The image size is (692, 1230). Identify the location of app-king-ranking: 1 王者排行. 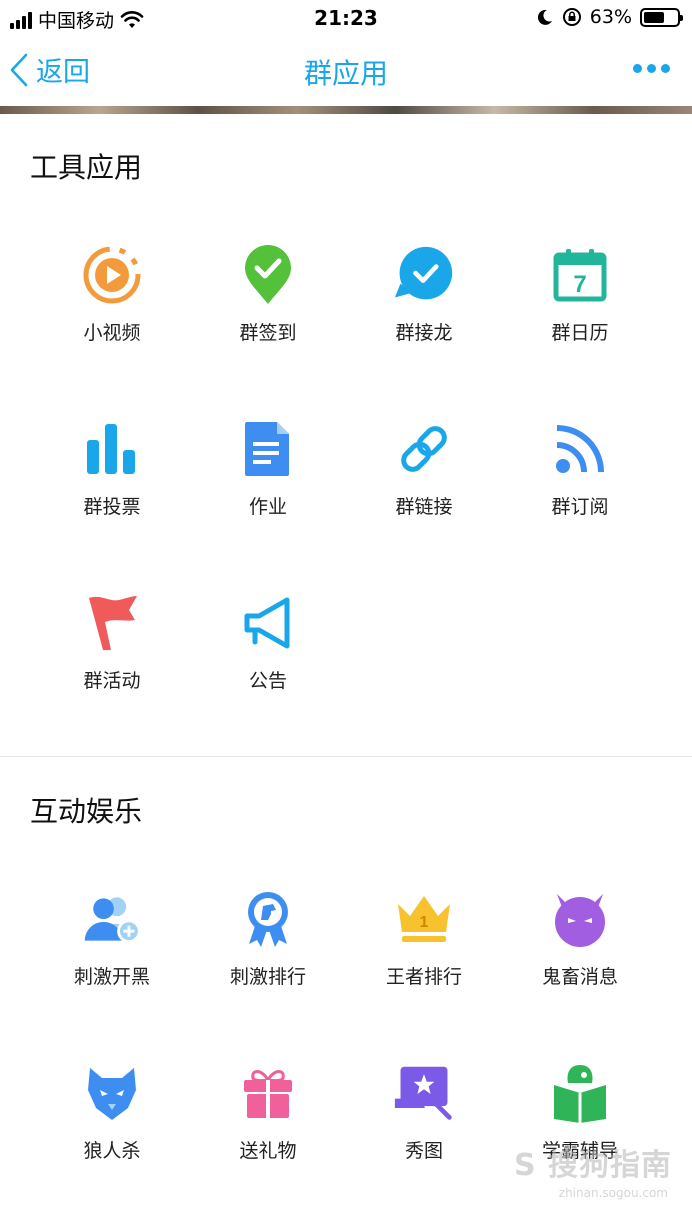
(424, 947).